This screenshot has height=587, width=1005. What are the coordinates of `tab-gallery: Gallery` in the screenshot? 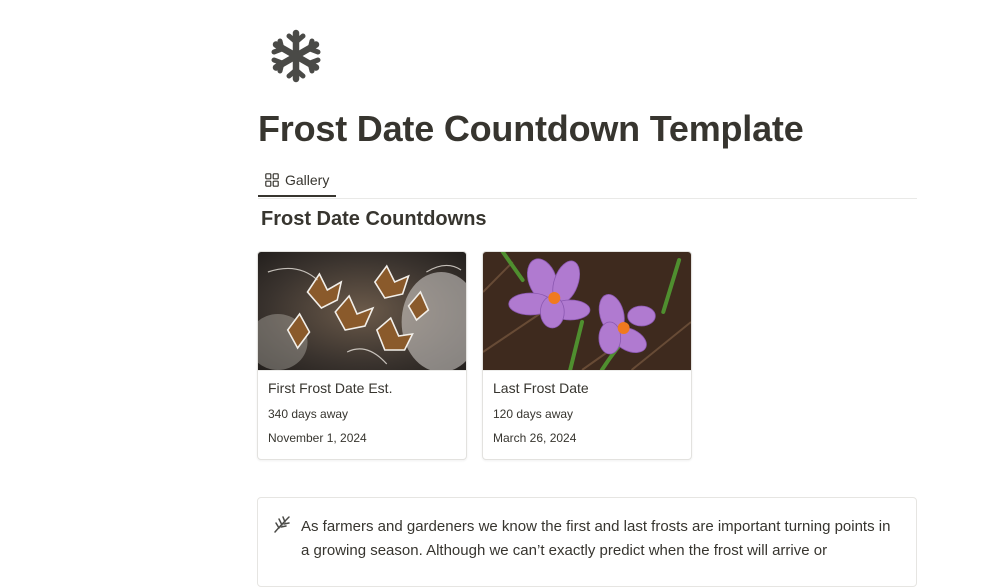 It's located at (297, 180).